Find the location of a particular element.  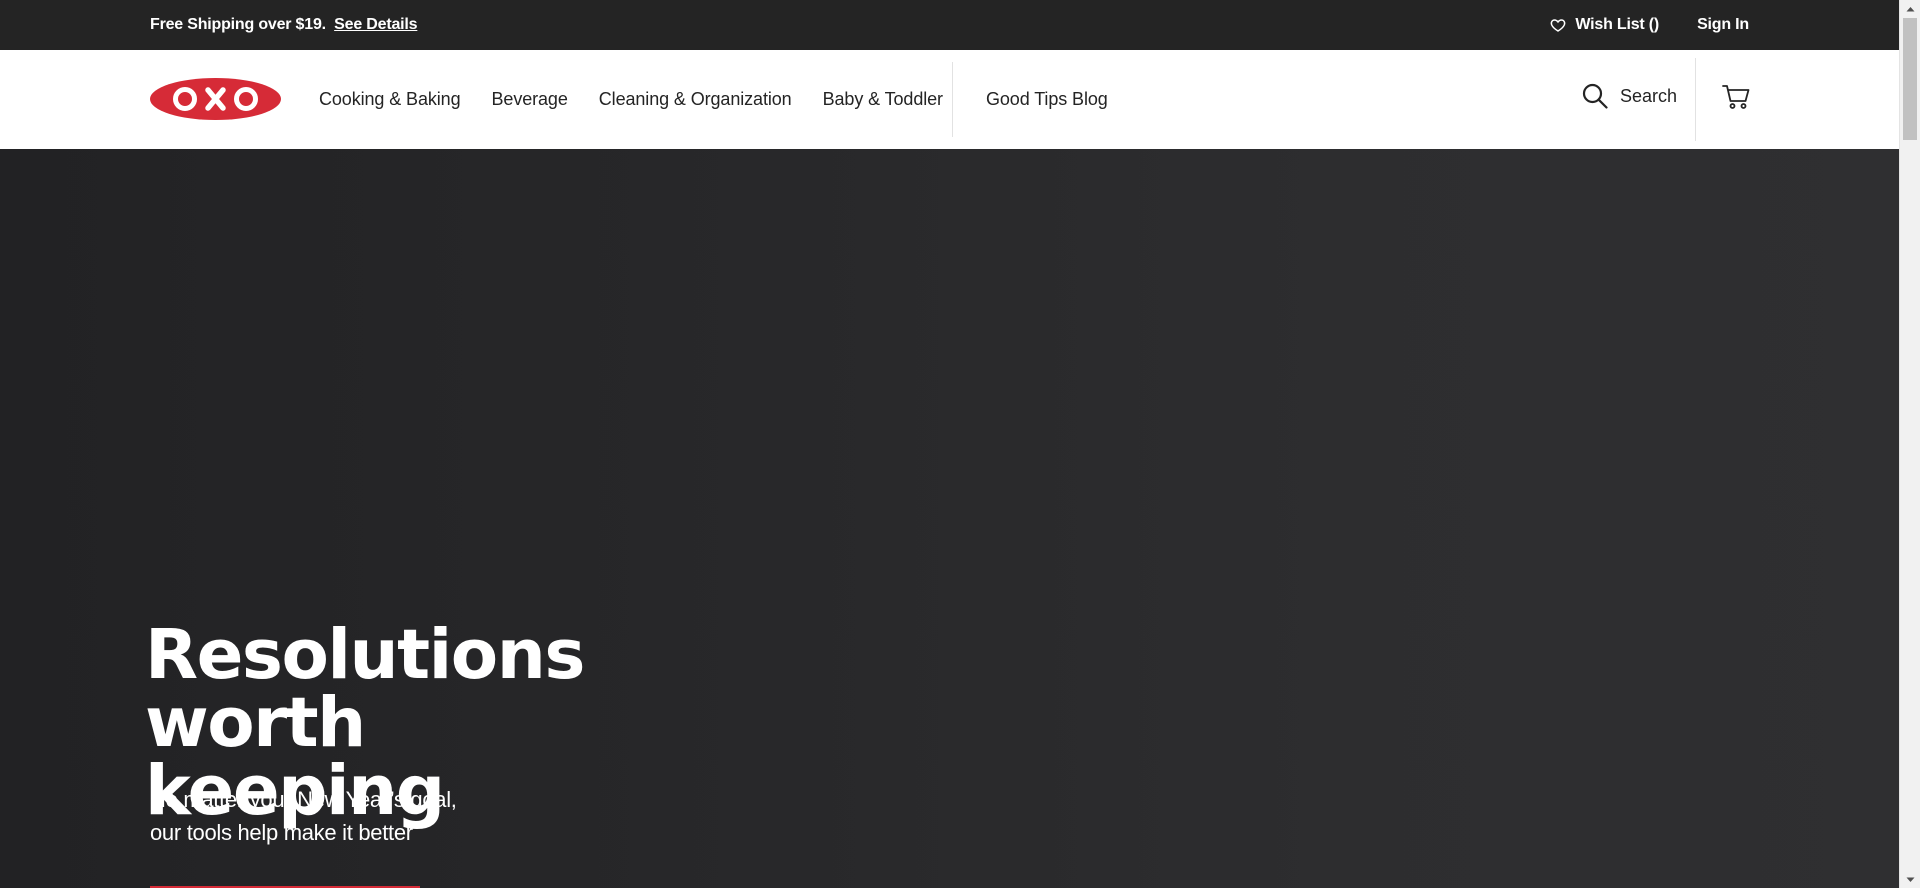

hero-title-line-1: Resolutions is located at coordinates (365, 655).